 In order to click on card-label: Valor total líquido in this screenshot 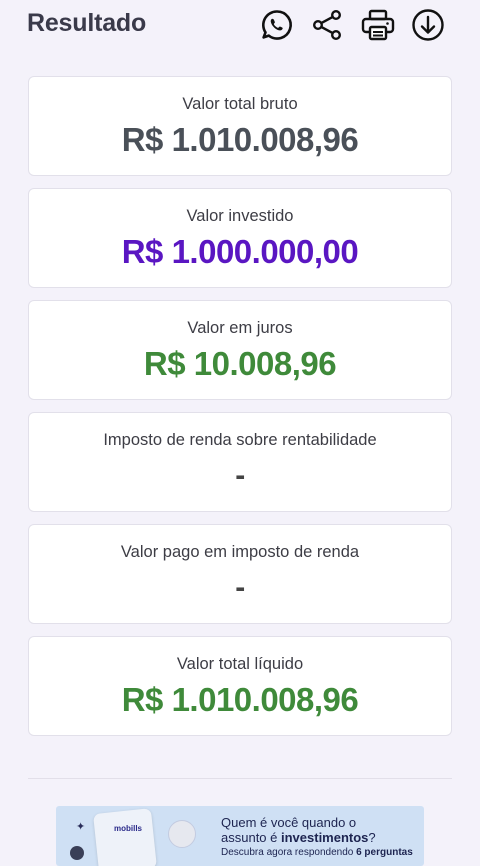, I will do `click(240, 664)`.